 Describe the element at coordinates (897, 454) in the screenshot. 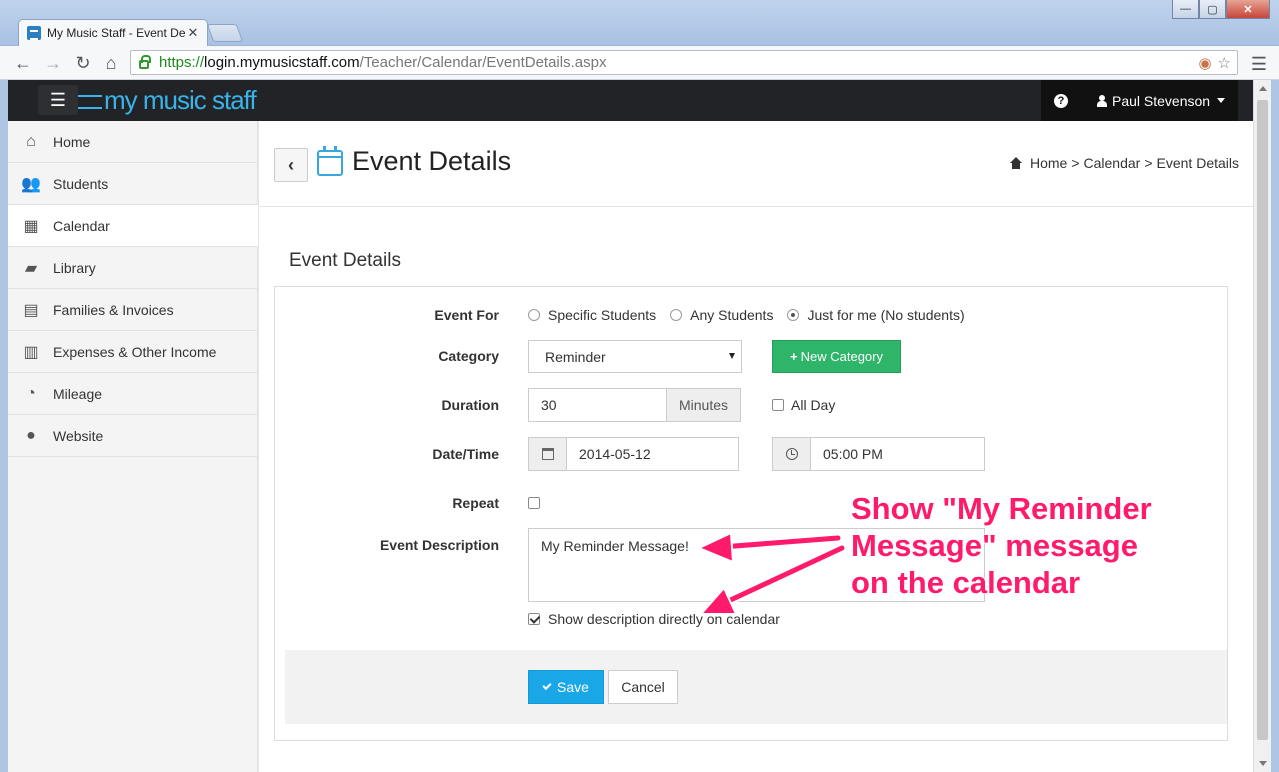

I see `time-input: 05:00 PM` at that location.